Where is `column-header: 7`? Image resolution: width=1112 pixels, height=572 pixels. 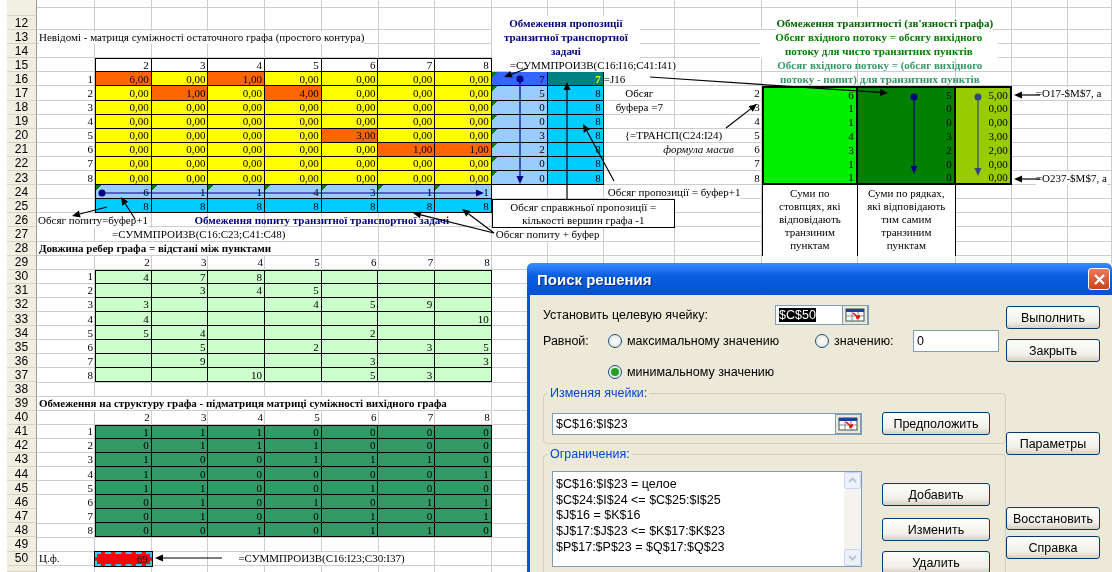
column-header: 7 is located at coordinates (430, 263).